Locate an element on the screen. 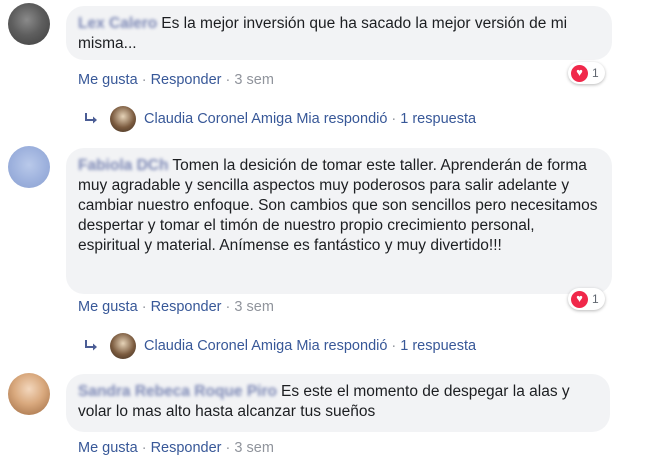 The width and height of the screenshot is (650, 472). comment-author: Sandra Rebeca Roque Piro is located at coordinates (177, 391).